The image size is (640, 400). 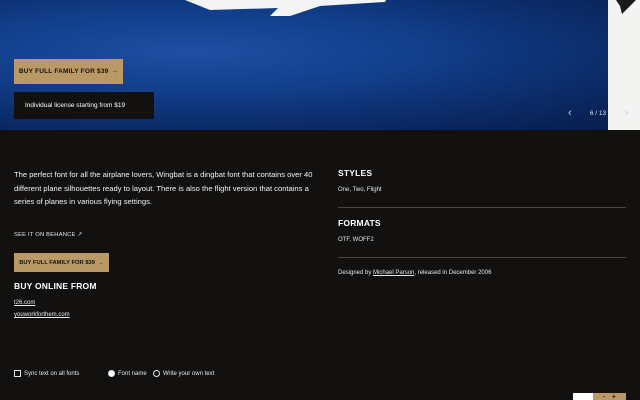 I want to click on plane-silhouette-icon, so click(x=285, y=8).